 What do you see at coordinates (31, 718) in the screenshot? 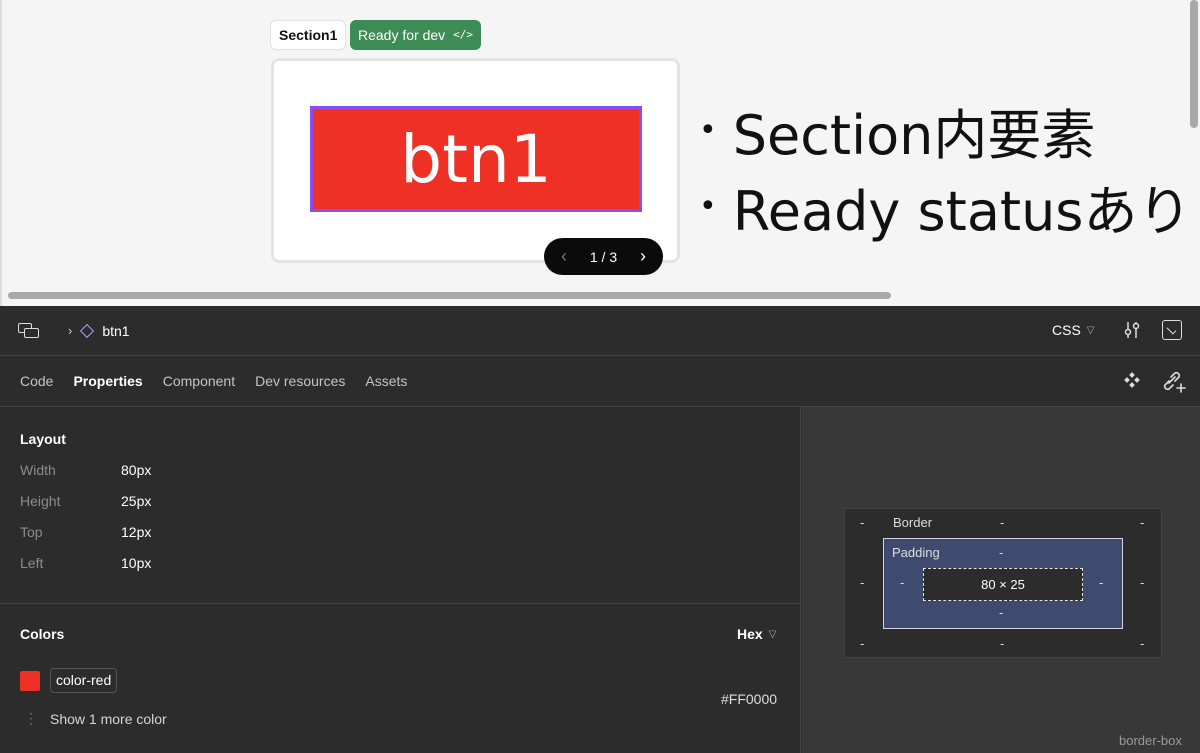
I see `more-dots-icon: ⋮` at bounding box center [31, 718].